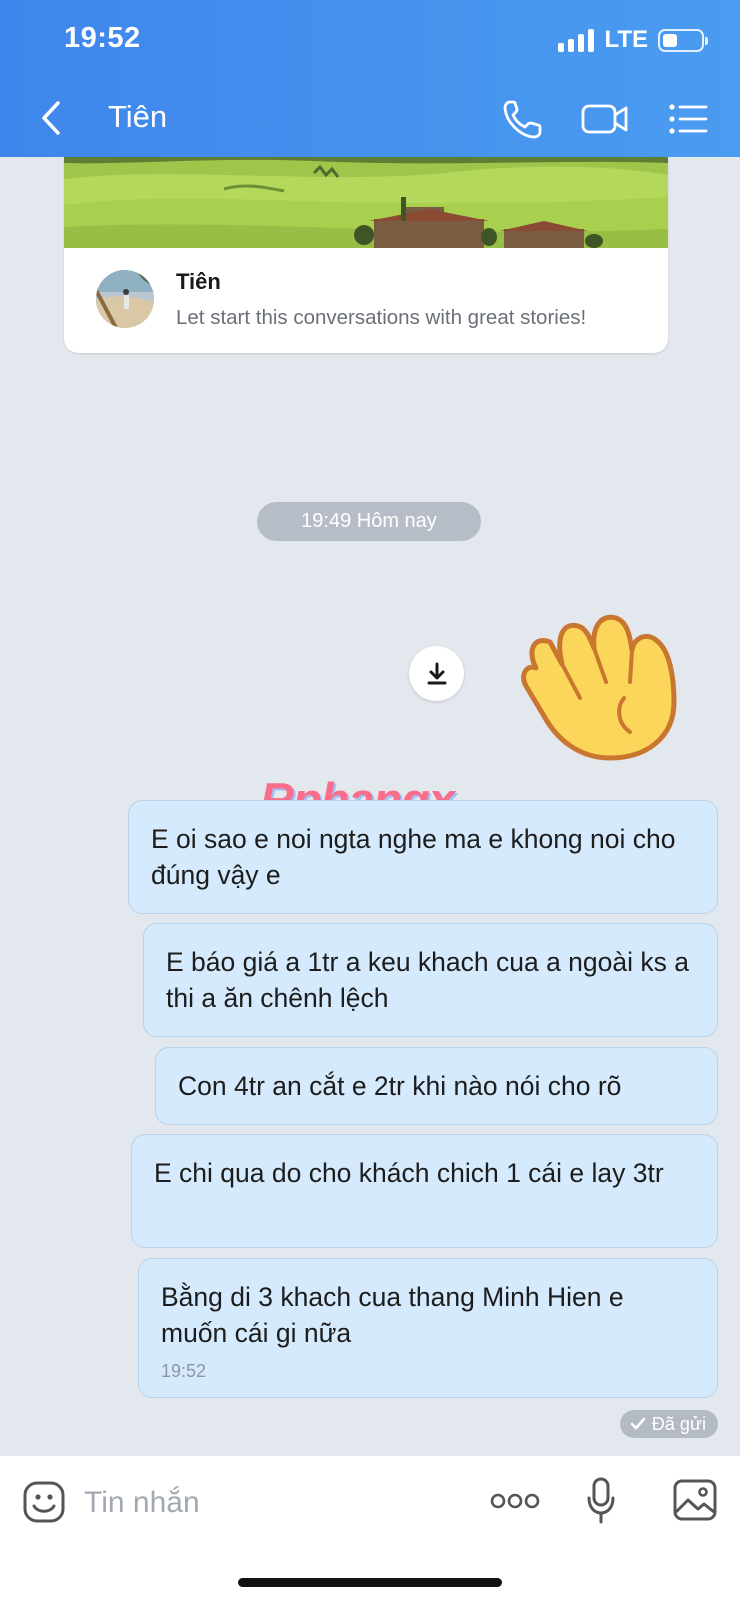 This screenshot has height=1600, width=740. Describe the element at coordinates (678, 1423) in the screenshot. I see `sent-status-text: Đã gửi` at that location.